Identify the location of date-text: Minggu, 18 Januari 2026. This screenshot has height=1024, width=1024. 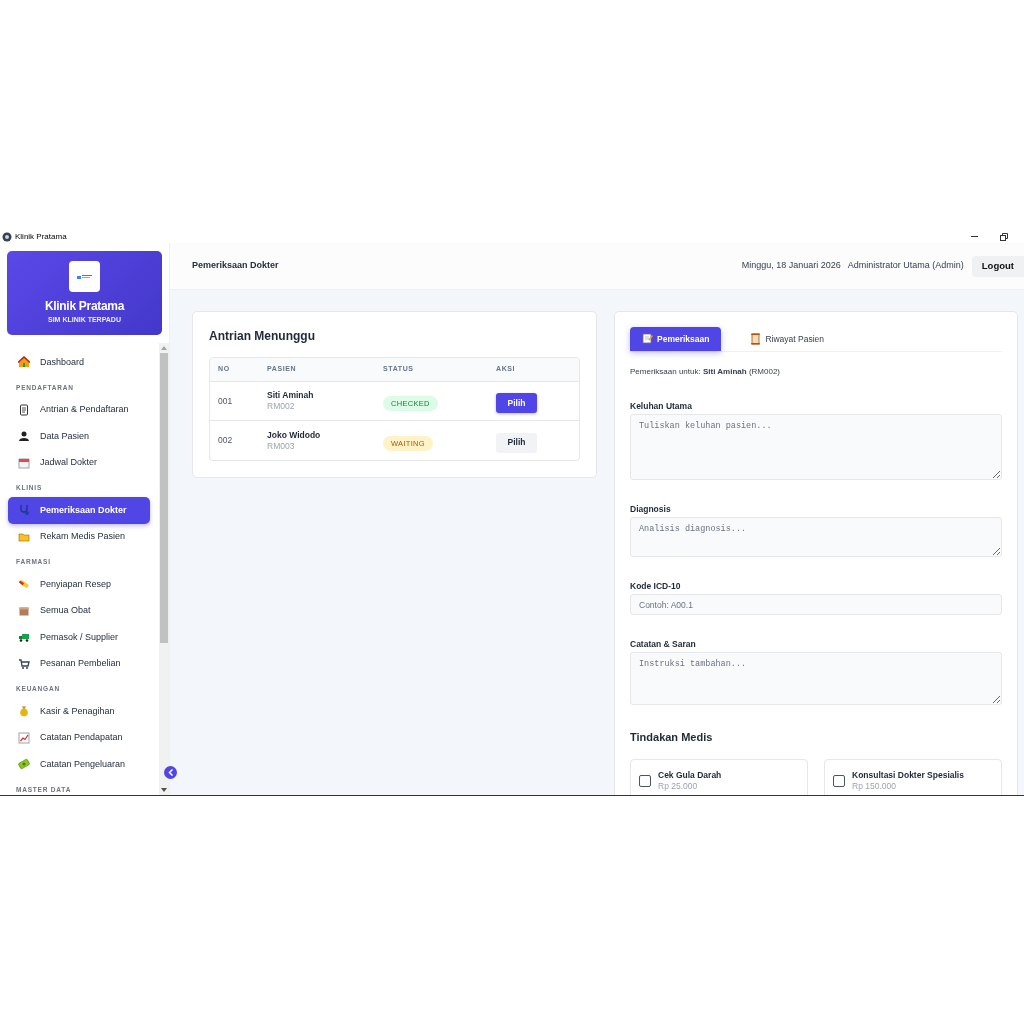
(791, 266).